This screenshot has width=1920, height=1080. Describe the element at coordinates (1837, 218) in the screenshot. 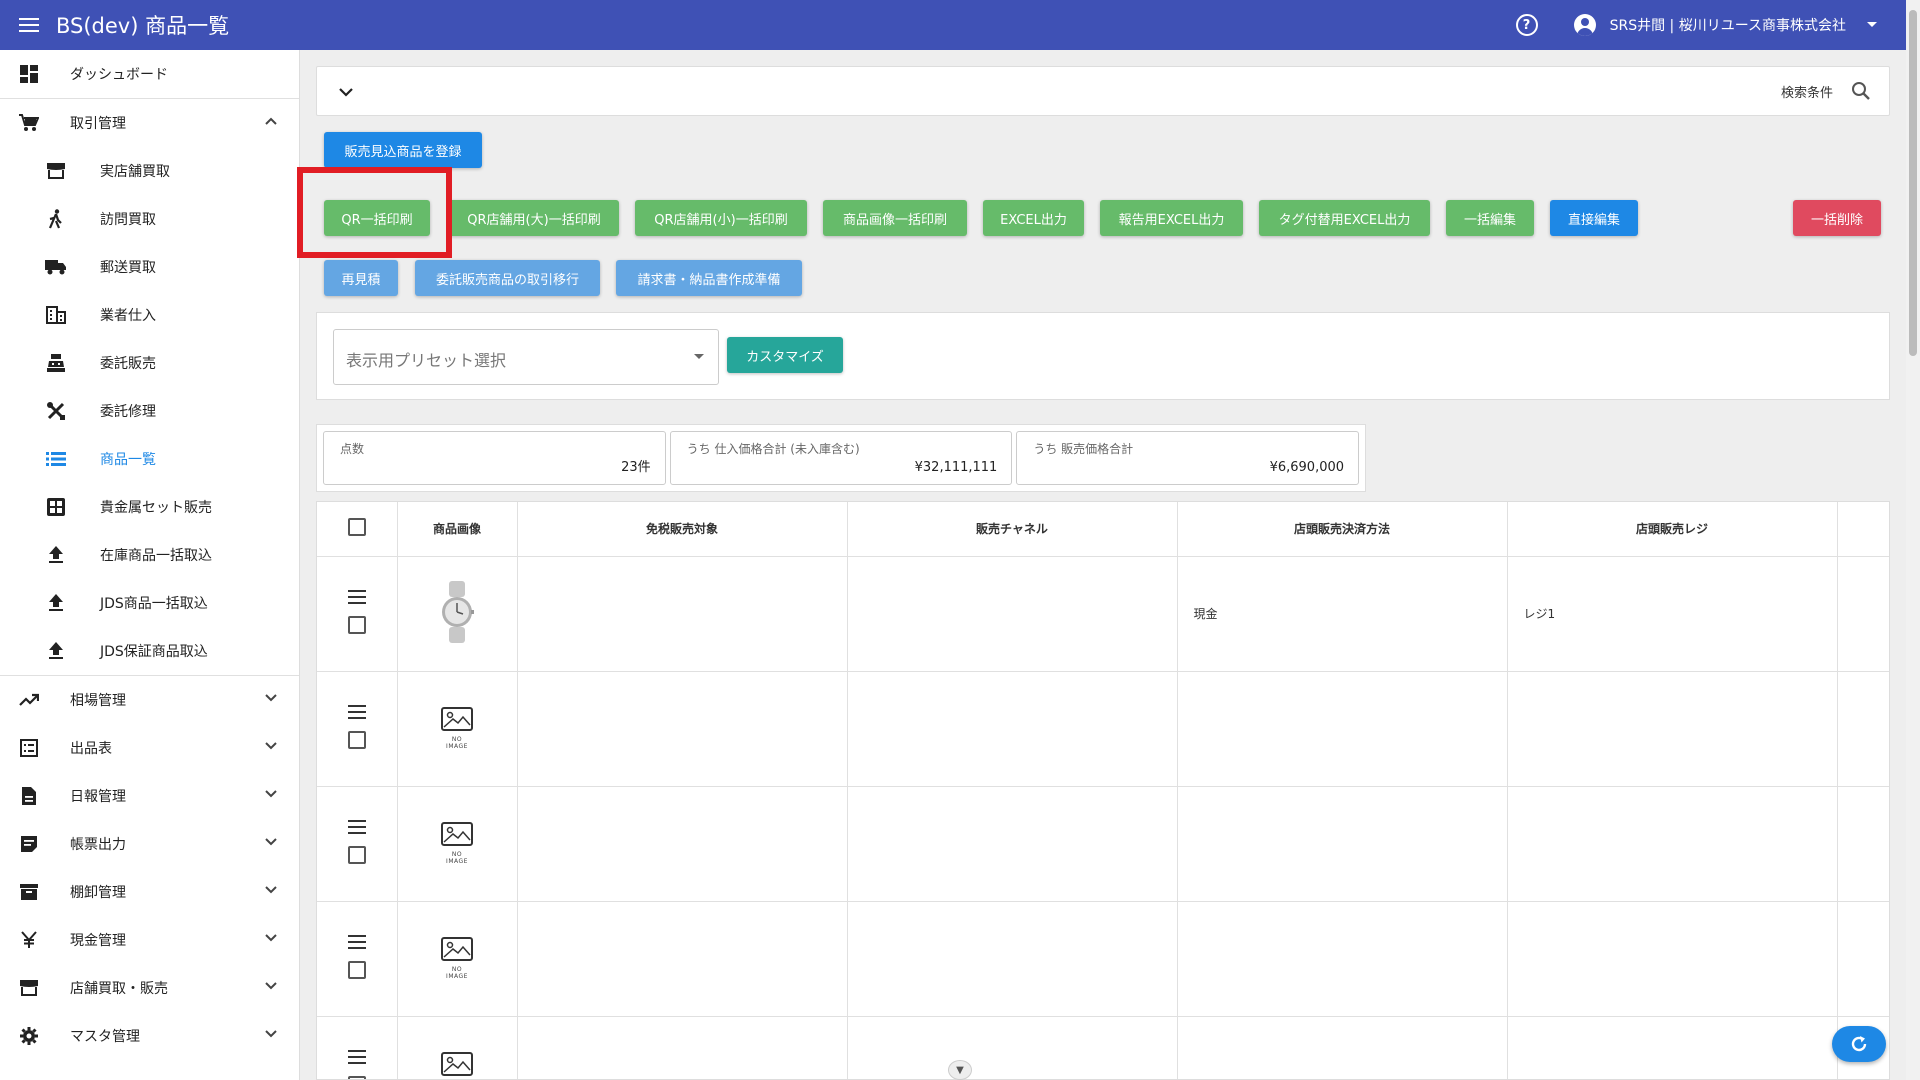

I see `bulk-delete-button: 一括削除` at that location.